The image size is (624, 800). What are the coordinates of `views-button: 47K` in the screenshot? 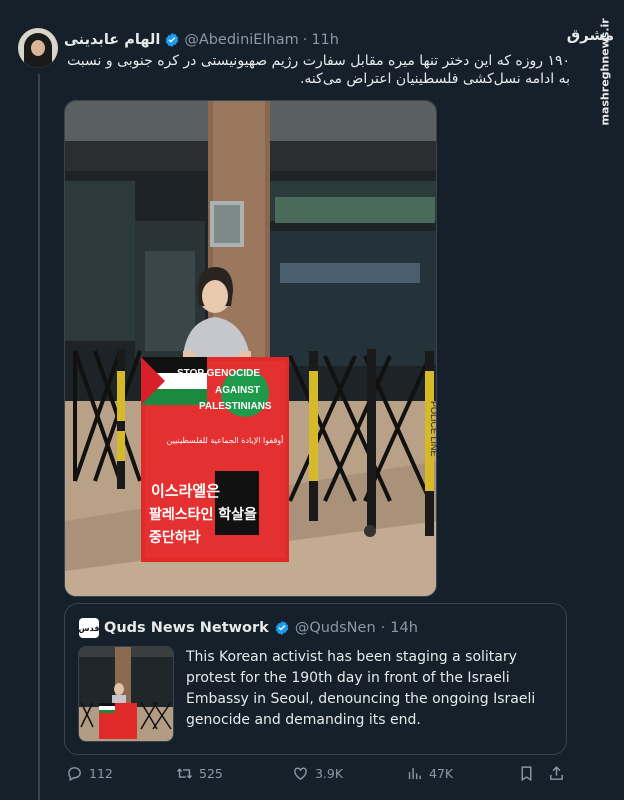 It's located at (429, 773).